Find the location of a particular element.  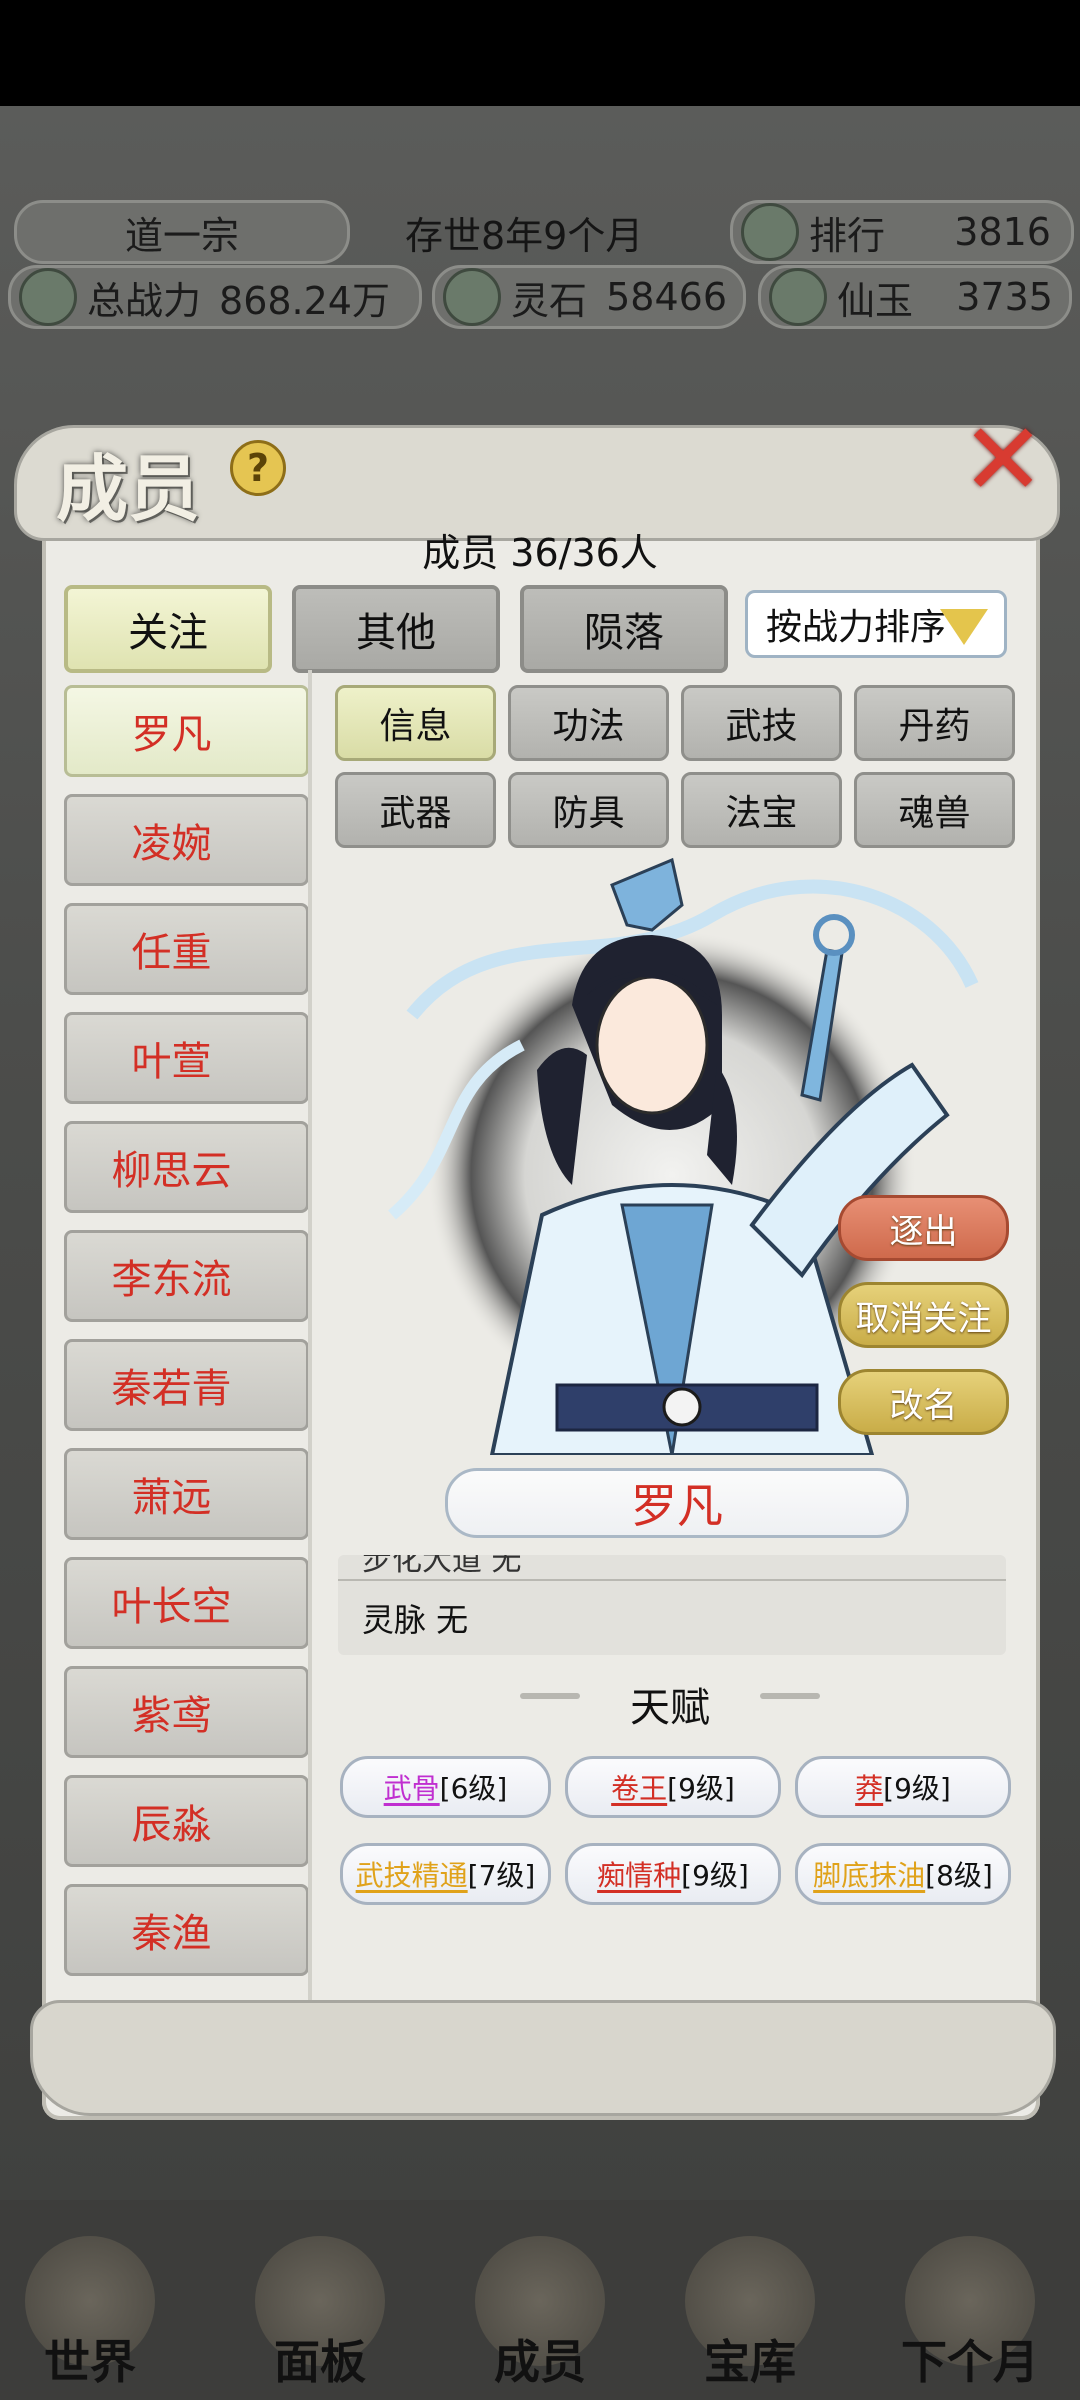

rename-button: 改名 is located at coordinates (923, 1402).